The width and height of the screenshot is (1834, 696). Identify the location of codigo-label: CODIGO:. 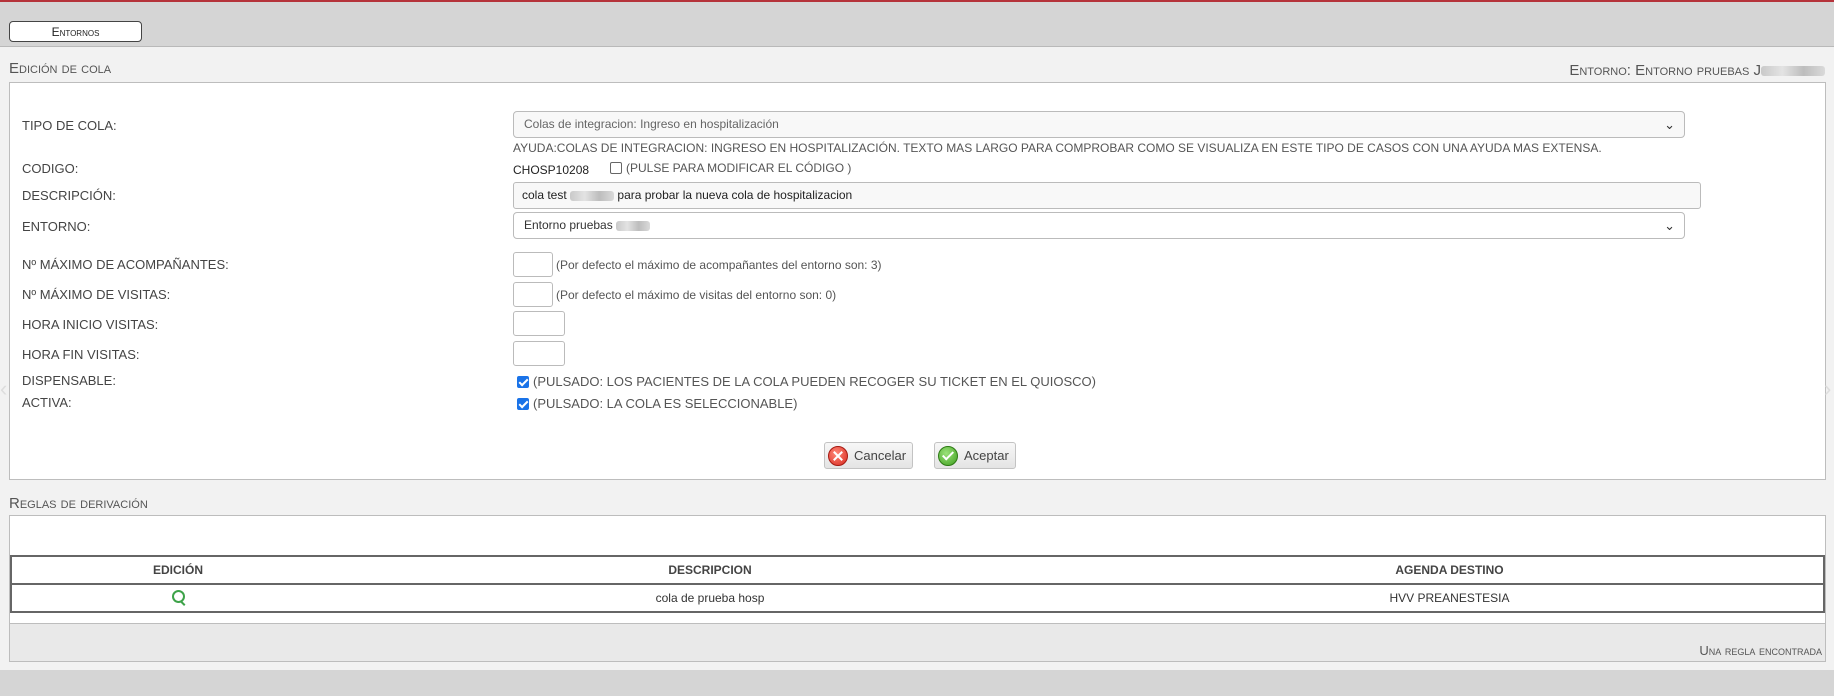
(50, 168).